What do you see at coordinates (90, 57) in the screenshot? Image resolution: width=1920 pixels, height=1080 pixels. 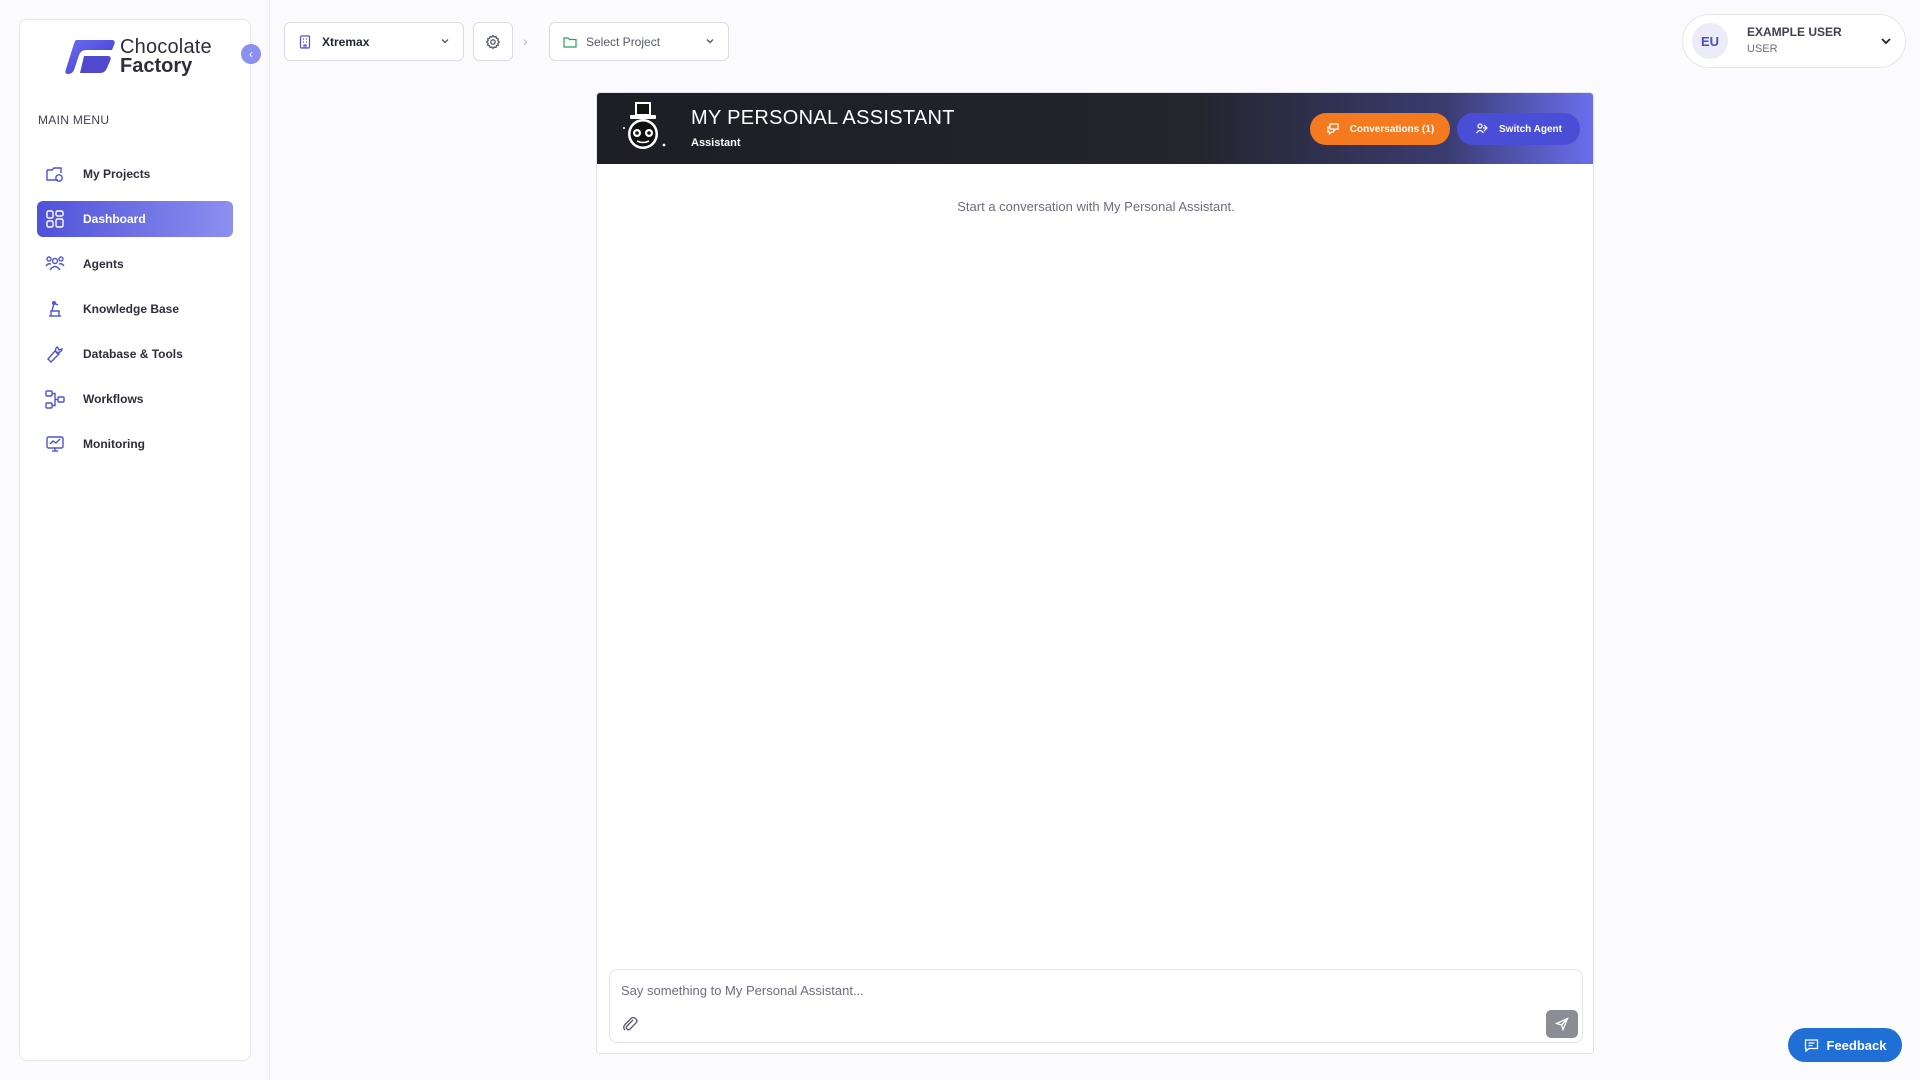 I see `chocolate-factory-logo-icon` at bounding box center [90, 57].